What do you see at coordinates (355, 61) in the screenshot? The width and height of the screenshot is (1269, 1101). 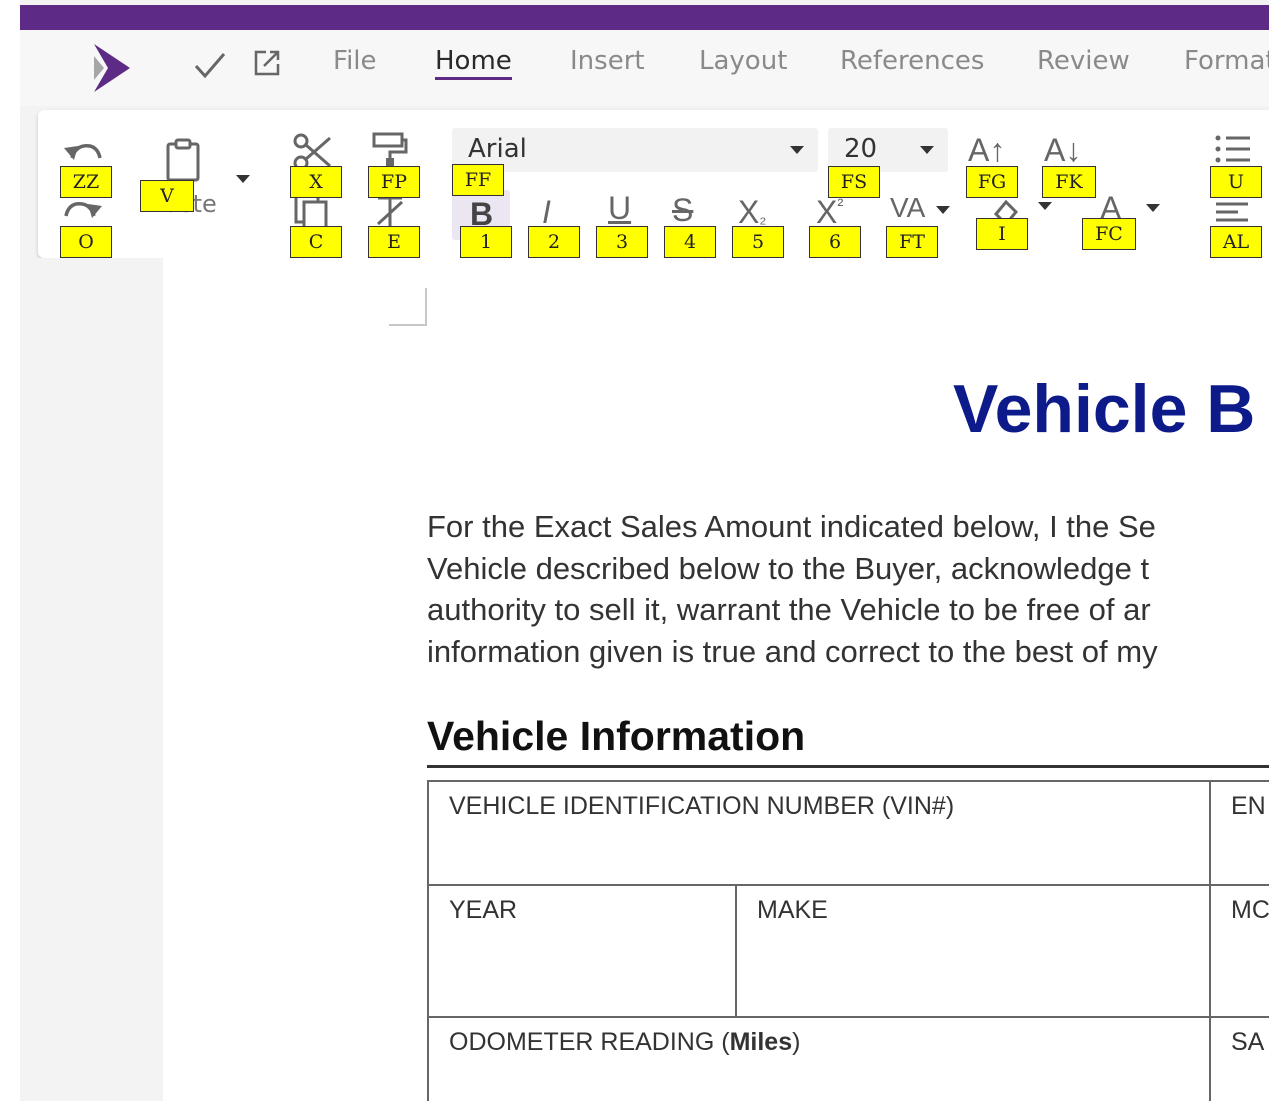 I see `tab-file: File` at bounding box center [355, 61].